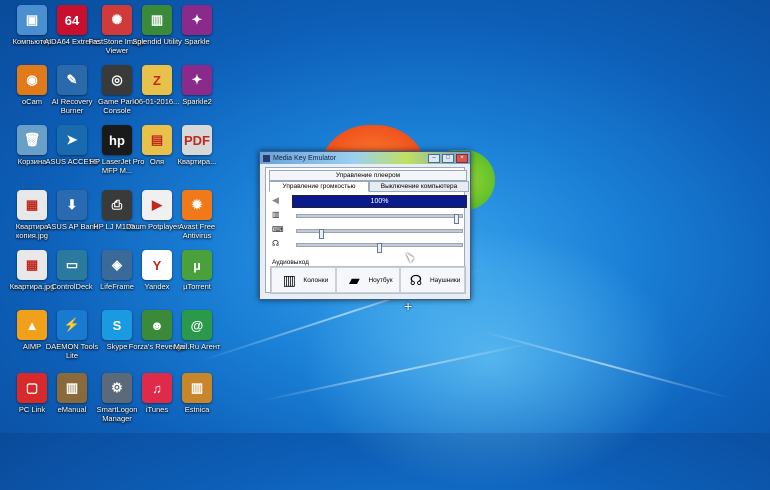 Image resolution: width=770 pixels, height=490 pixels. I want to click on desktop-icon-label: Sparkle2, so click(197, 101).